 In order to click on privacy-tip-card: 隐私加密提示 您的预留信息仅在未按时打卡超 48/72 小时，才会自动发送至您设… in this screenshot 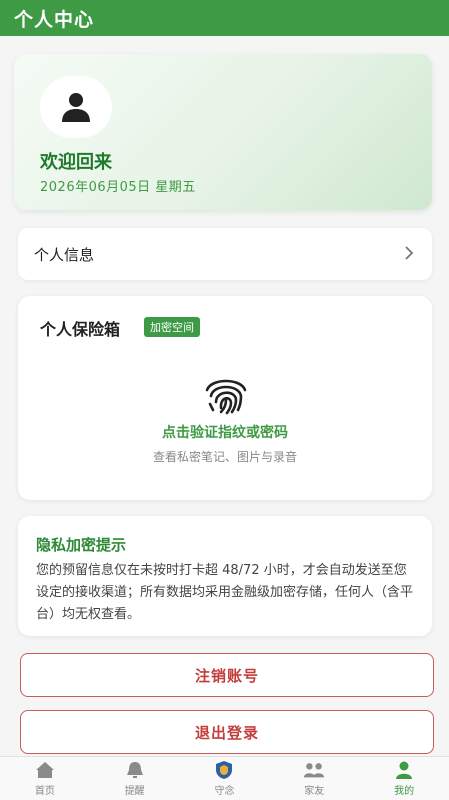, I will do `click(225, 576)`.